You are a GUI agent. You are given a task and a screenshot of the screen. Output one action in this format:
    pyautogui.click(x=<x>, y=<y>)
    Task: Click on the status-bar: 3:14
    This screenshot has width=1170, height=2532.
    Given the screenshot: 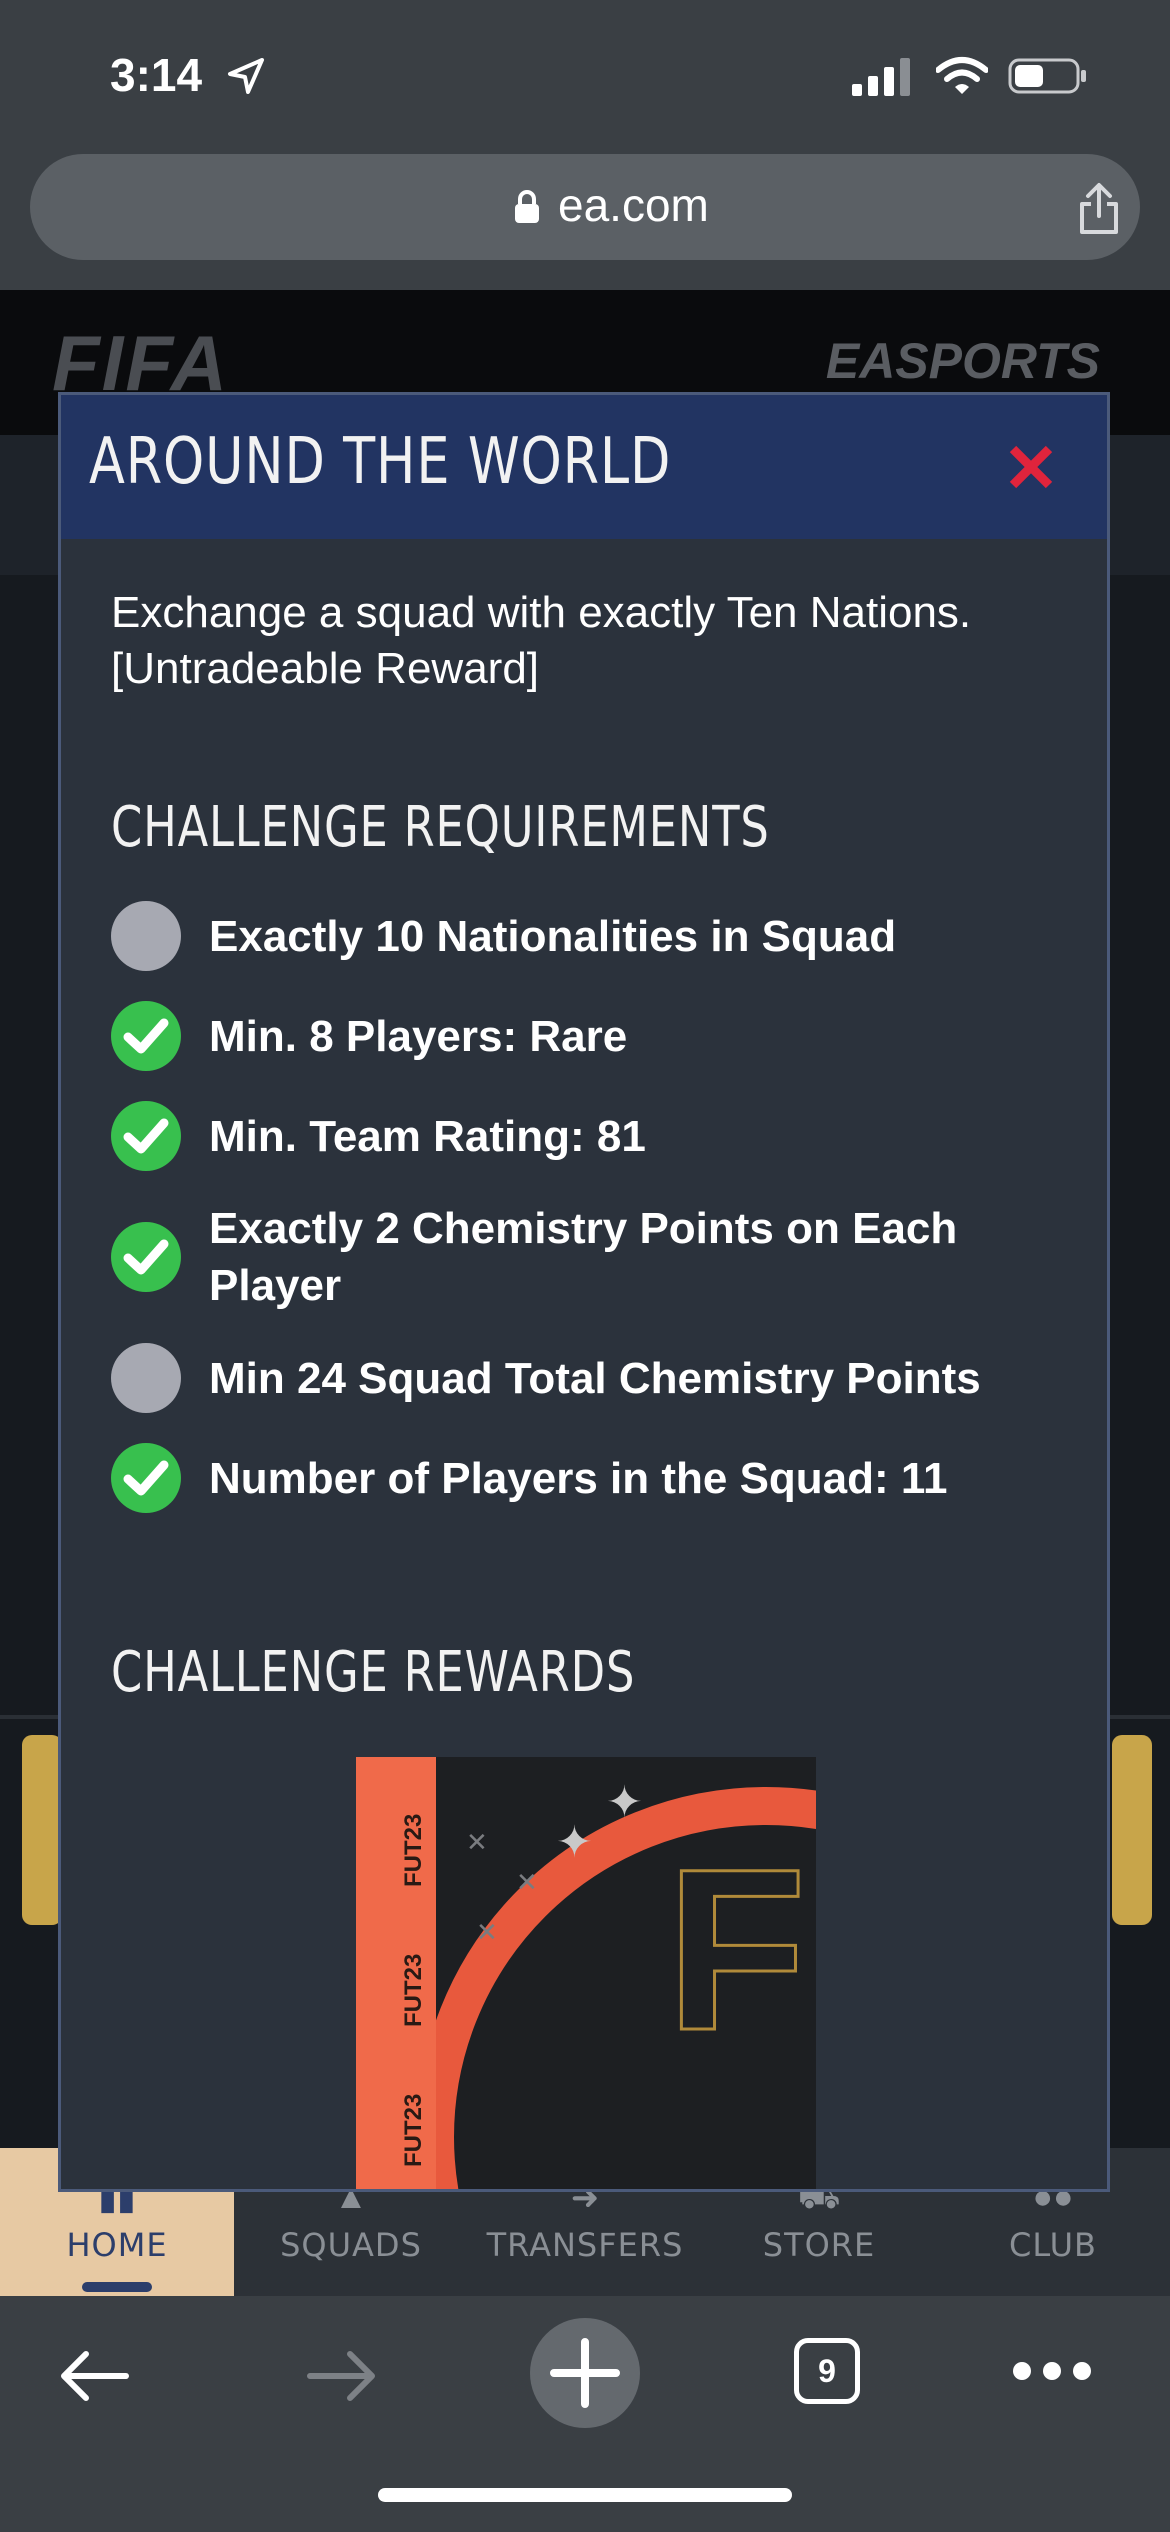 What is the action you would take?
    pyautogui.click(x=585, y=75)
    